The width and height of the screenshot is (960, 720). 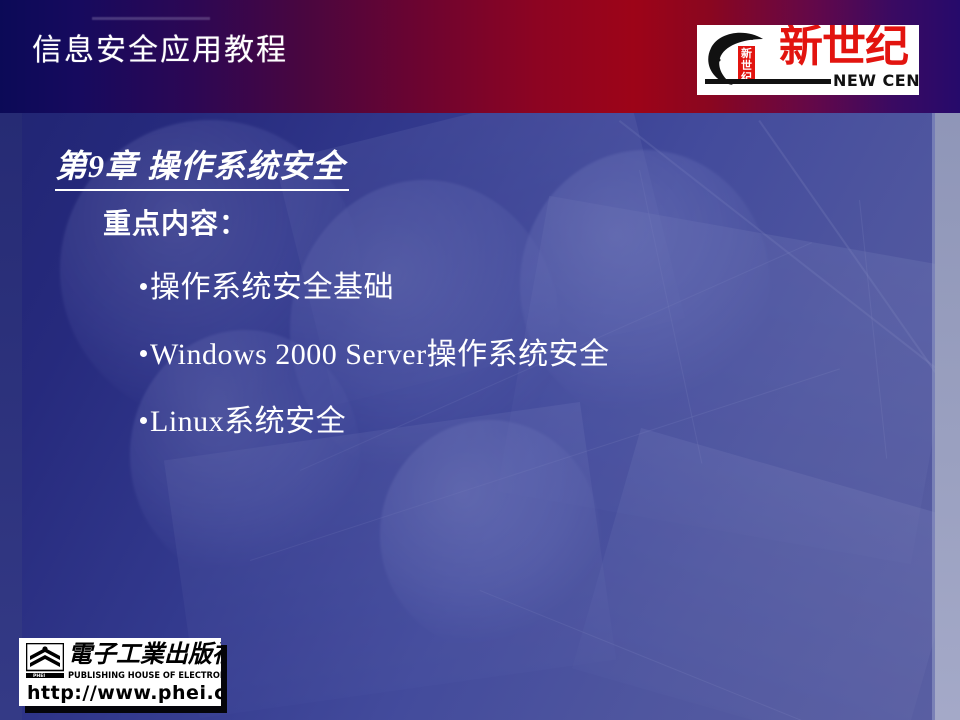 What do you see at coordinates (11, 416) in the screenshot?
I see `left-accent-strip` at bounding box center [11, 416].